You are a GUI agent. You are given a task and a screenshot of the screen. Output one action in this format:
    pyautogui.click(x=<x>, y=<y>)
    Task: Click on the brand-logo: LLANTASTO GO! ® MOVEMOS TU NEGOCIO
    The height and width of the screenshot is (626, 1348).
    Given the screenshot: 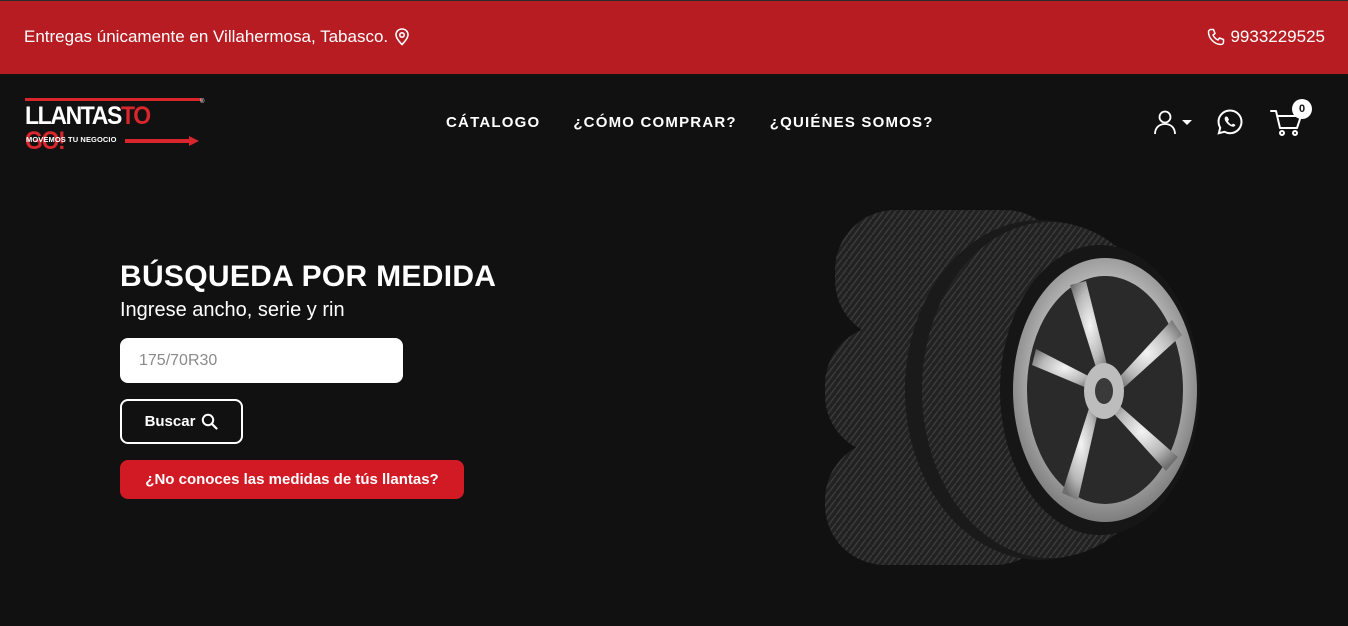 What is the action you would take?
    pyautogui.click(x=115, y=126)
    